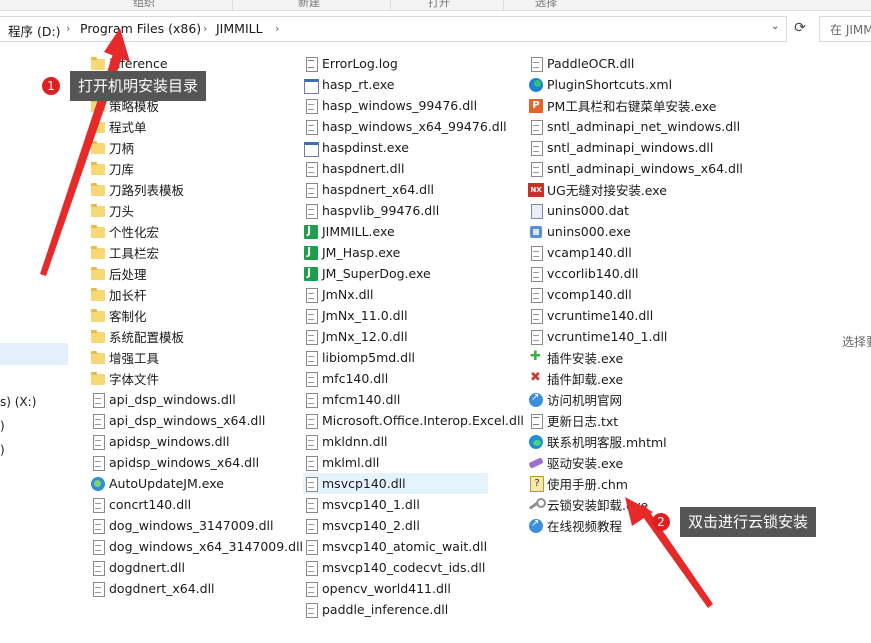 The height and width of the screenshot is (643, 871). I want to click on file-item: unins000.exe, so click(633, 231).